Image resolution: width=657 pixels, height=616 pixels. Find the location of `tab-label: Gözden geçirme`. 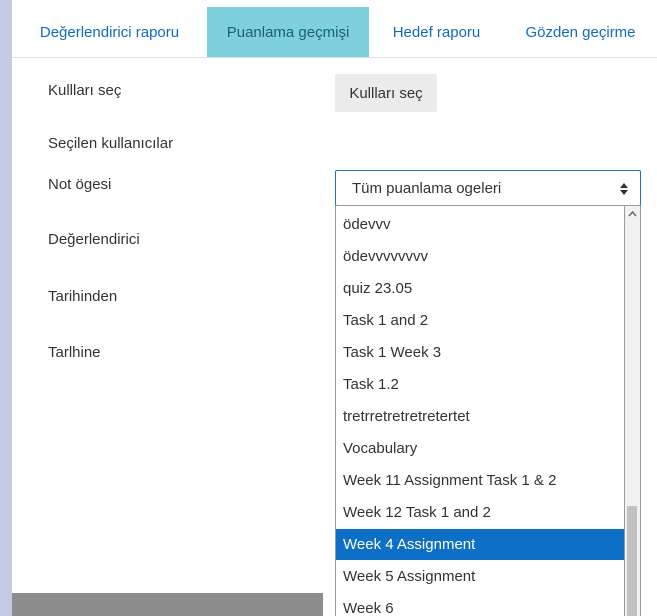

tab-label: Gözden geçirme is located at coordinates (580, 32).